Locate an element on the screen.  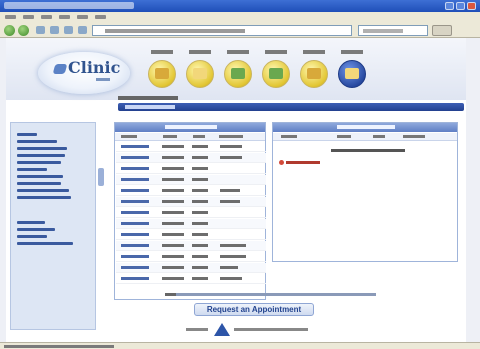
minimize-button is located at coordinates (449, 6).